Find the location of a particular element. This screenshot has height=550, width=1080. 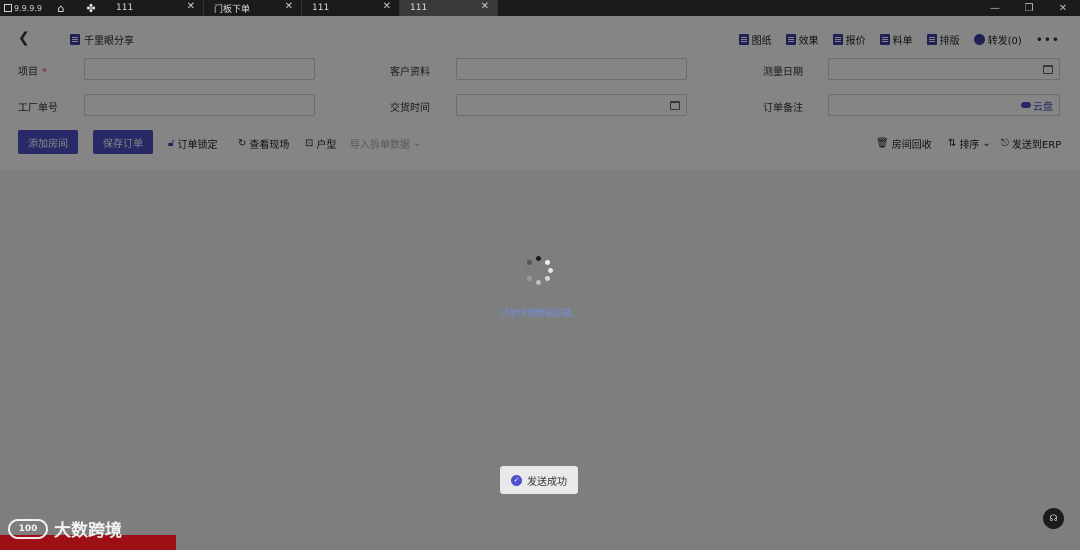

success-toast: ✓ 发送成功 is located at coordinates (539, 480).